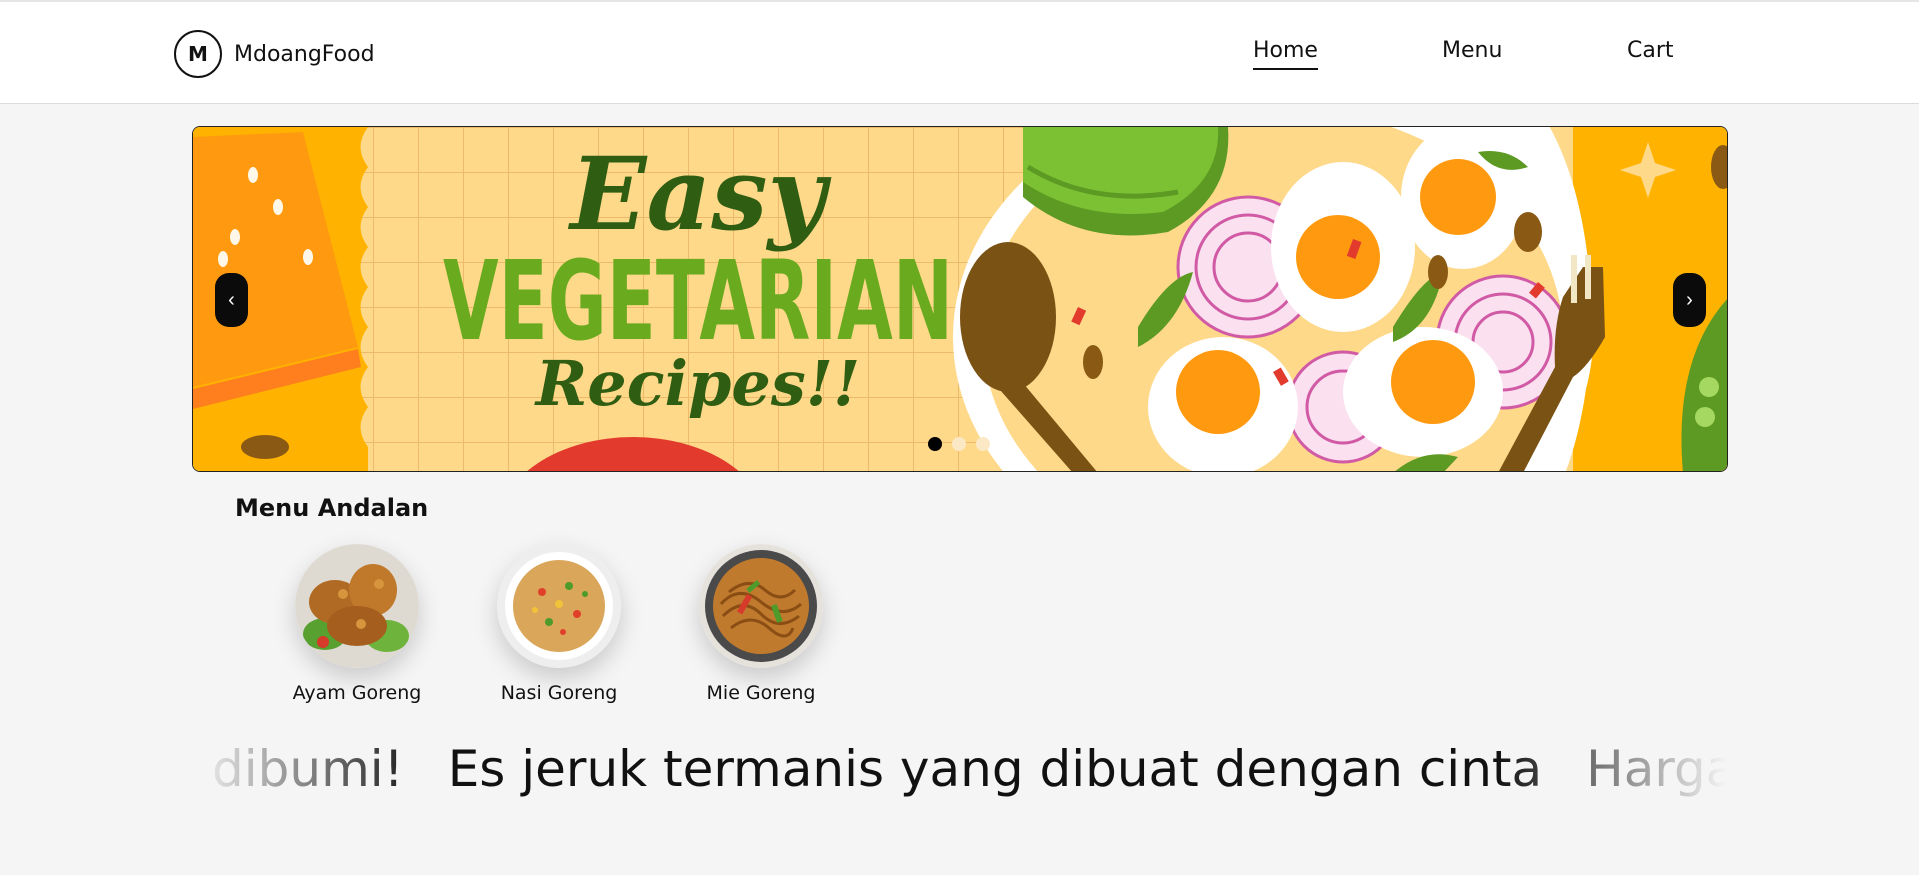  What do you see at coordinates (761, 693) in the screenshot?
I see `menu-item-name: Mie Goreng` at bounding box center [761, 693].